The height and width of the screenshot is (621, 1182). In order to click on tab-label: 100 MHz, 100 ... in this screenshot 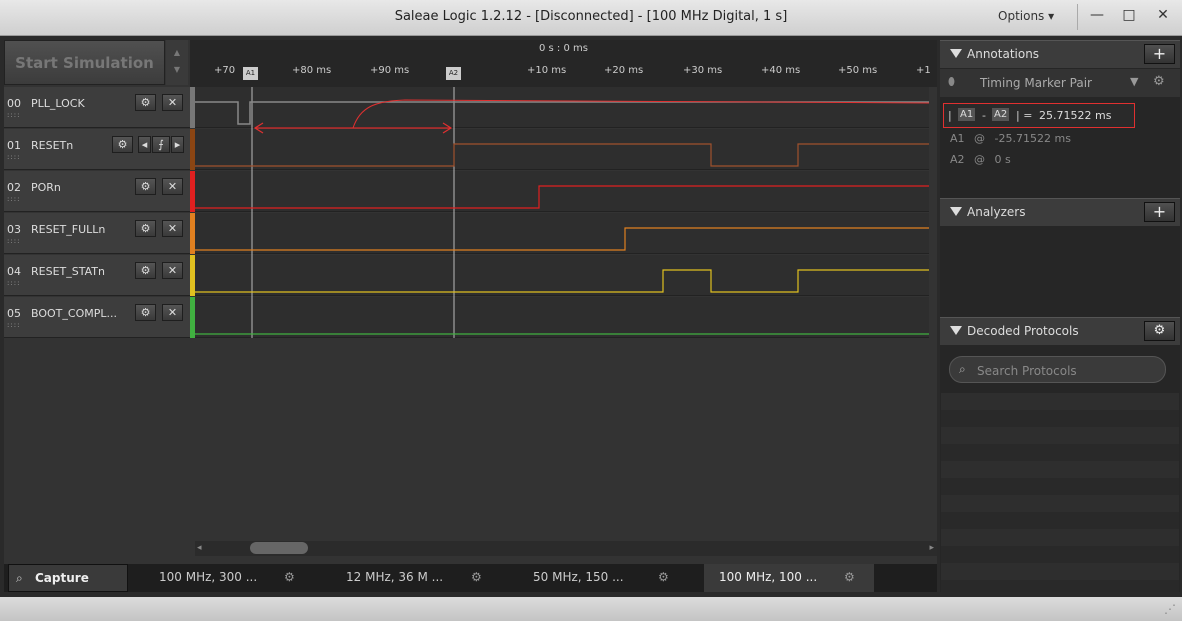, I will do `click(768, 577)`.